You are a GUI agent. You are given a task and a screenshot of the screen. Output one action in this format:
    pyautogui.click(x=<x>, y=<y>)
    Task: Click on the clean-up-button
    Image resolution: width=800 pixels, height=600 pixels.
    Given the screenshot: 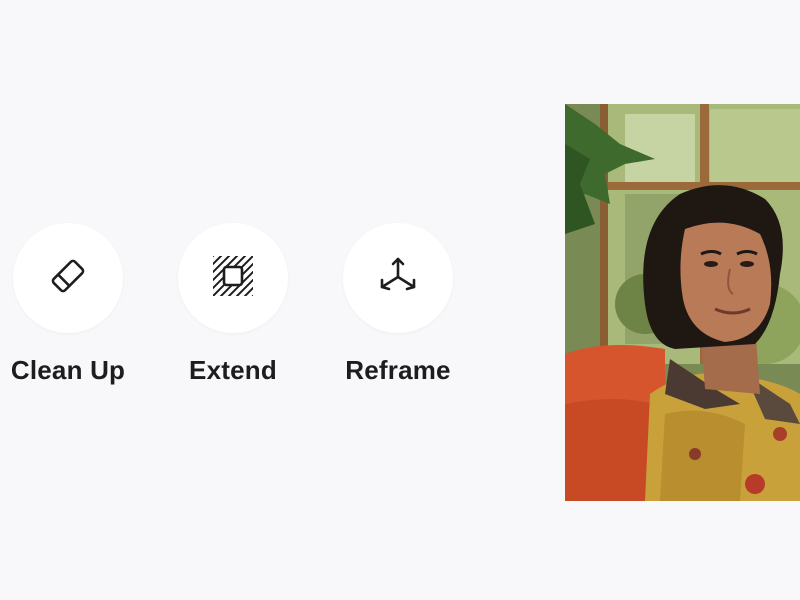 What is the action you would take?
    pyautogui.click(x=68, y=278)
    